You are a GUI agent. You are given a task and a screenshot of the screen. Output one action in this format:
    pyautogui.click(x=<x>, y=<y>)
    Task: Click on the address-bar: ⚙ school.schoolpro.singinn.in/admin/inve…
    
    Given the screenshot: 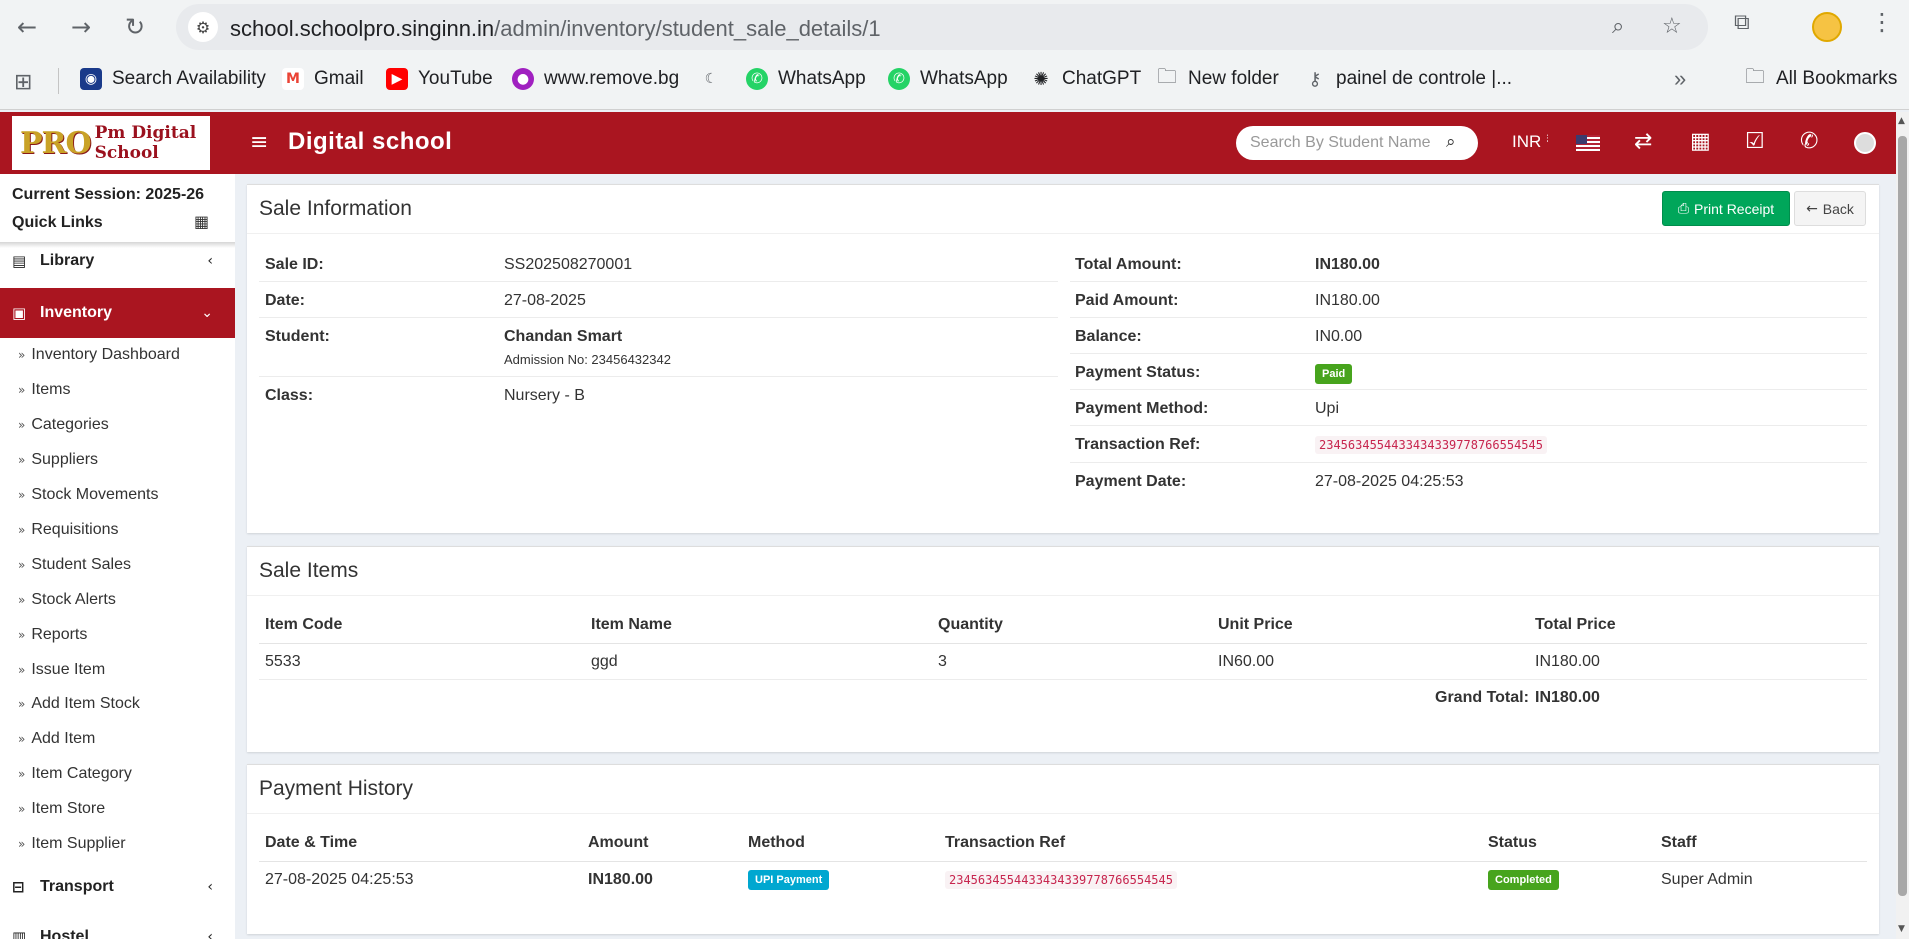 What is the action you would take?
    pyautogui.click(x=942, y=27)
    